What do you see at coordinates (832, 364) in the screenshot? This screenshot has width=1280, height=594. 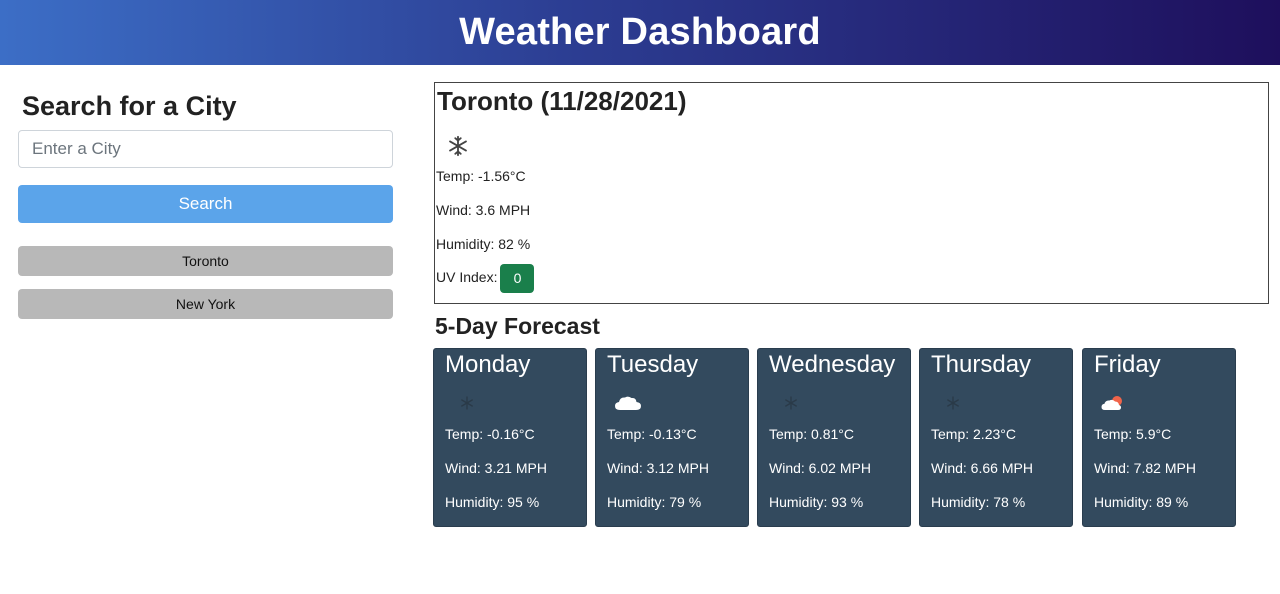 I see `forecast-day: Wednesday` at bounding box center [832, 364].